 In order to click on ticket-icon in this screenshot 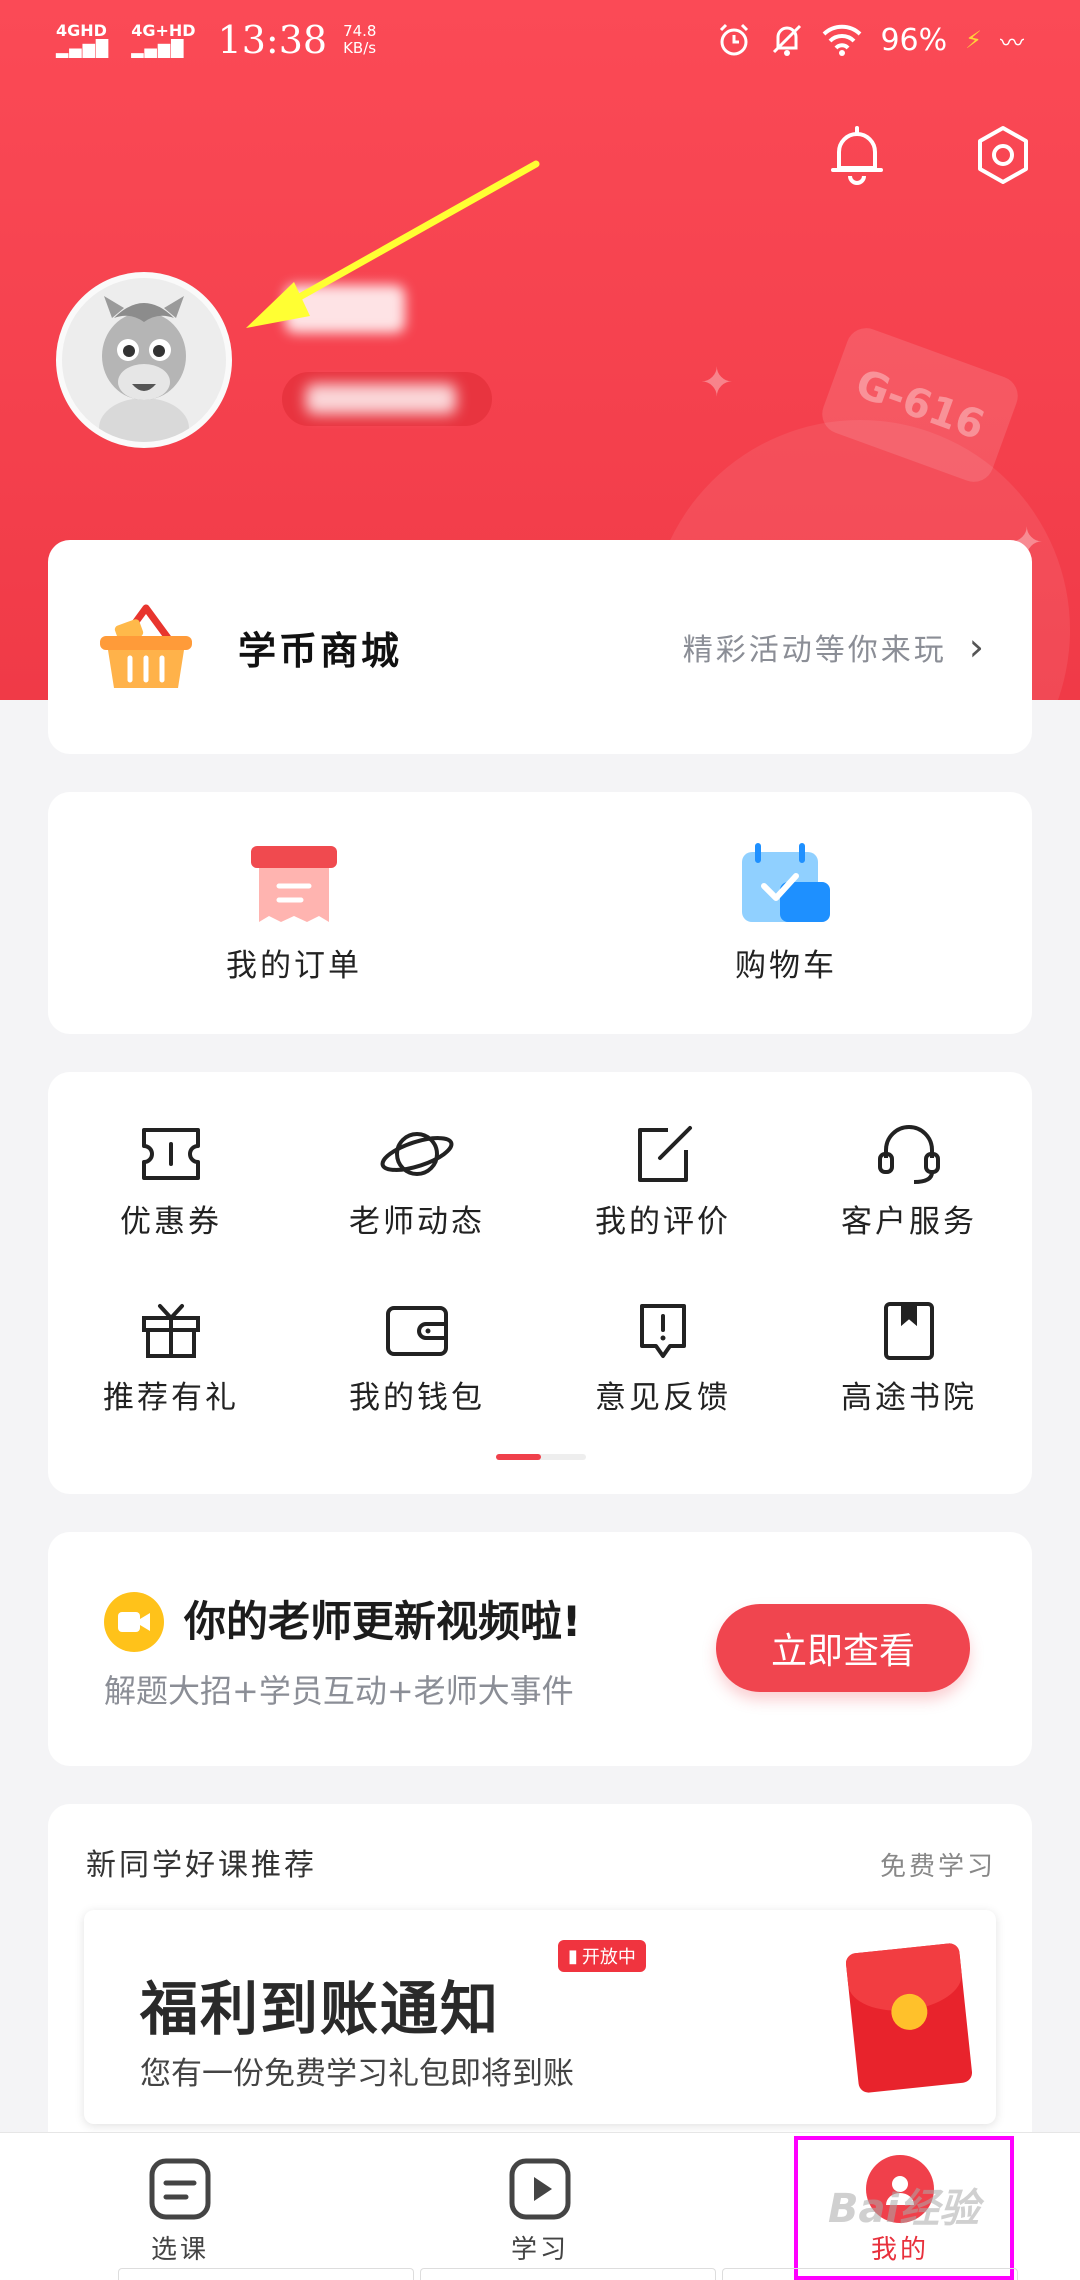, I will do `click(171, 1154)`.